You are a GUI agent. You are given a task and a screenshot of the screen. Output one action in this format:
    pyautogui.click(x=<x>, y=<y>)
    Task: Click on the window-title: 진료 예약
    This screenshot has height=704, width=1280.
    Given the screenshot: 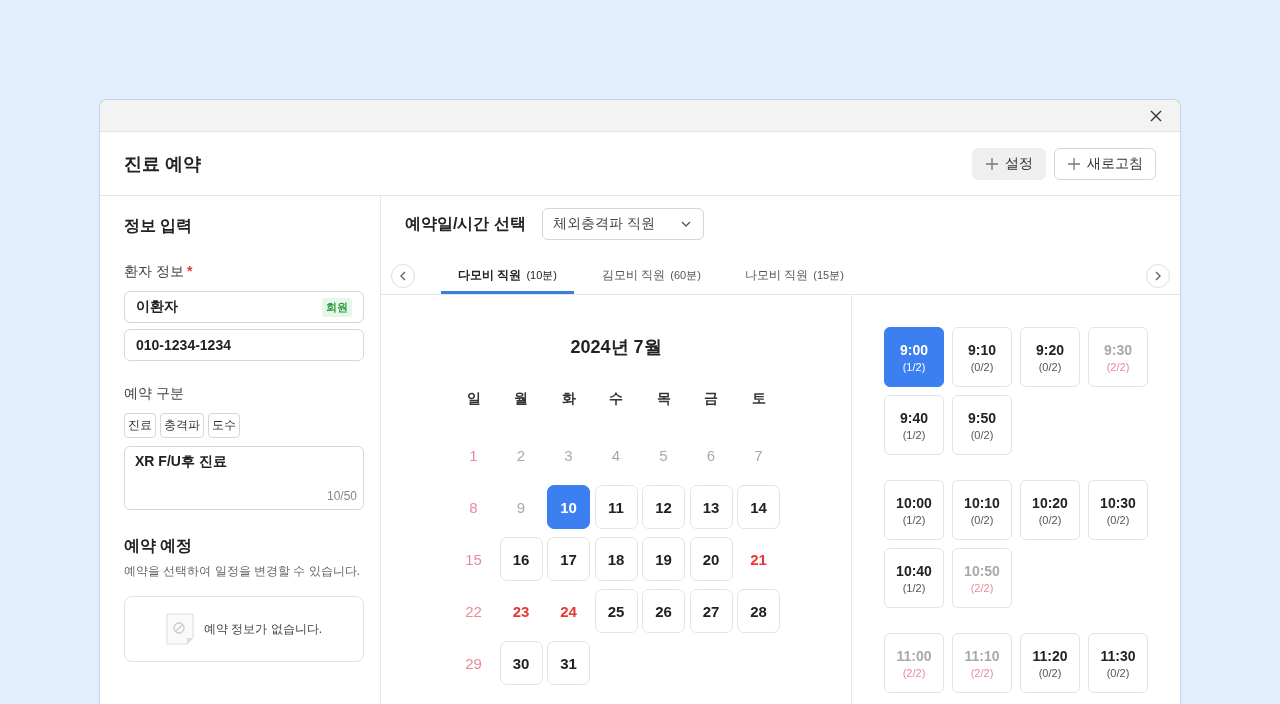 What is the action you would take?
    pyautogui.click(x=162, y=164)
    